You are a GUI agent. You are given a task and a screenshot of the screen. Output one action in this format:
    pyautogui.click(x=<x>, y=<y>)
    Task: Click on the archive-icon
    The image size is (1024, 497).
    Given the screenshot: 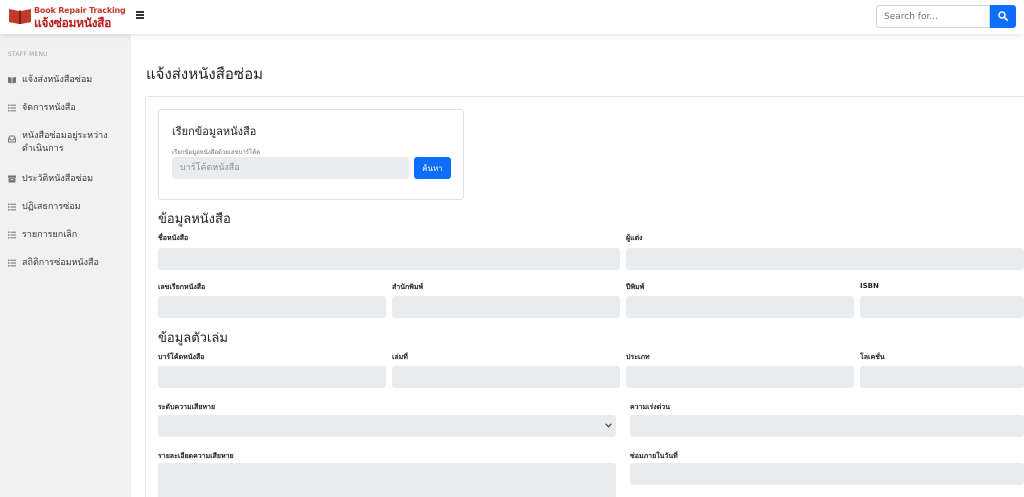 What is the action you would take?
    pyautogui.click(x=12, y=179)
    